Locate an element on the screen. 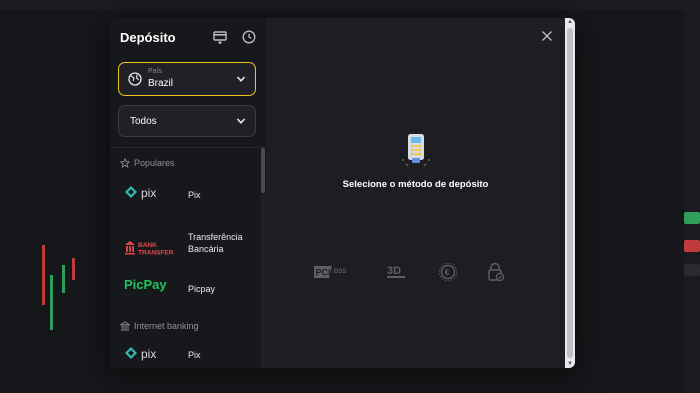 The width and height of the screenshot is (700, 393). security-badges: PCI DSS 3D € is located at coordinates (416, 274).